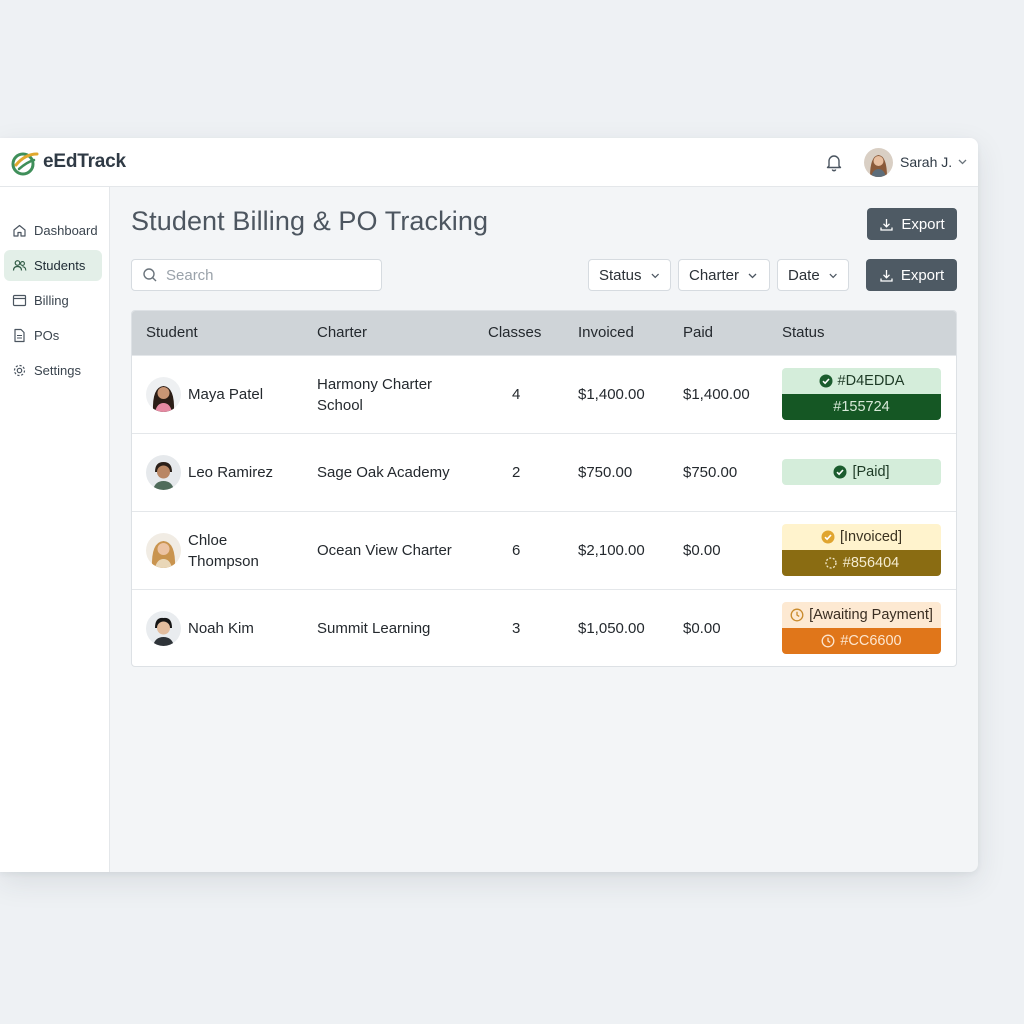 Image resolution: width=1024 pixels, height=1024 pixels. Describe the element at coordinates (150, 275) in the screenshot. I see `search-icon` at that location.